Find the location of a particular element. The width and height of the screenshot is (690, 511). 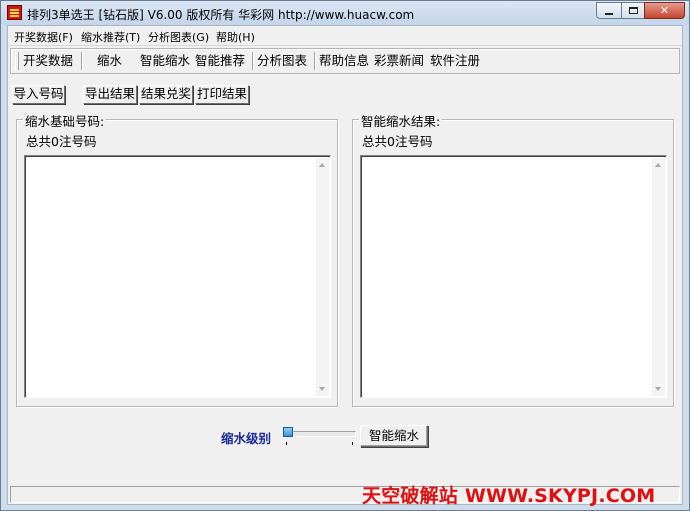

reduce-level-slider is located at coordinates (319, 436).